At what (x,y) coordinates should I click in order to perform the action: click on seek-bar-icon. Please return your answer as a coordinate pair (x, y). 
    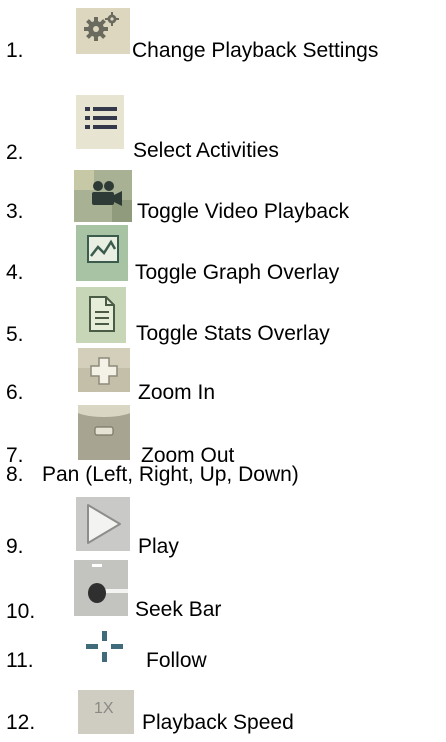
    Looking at the image, I should click on (101, 588).